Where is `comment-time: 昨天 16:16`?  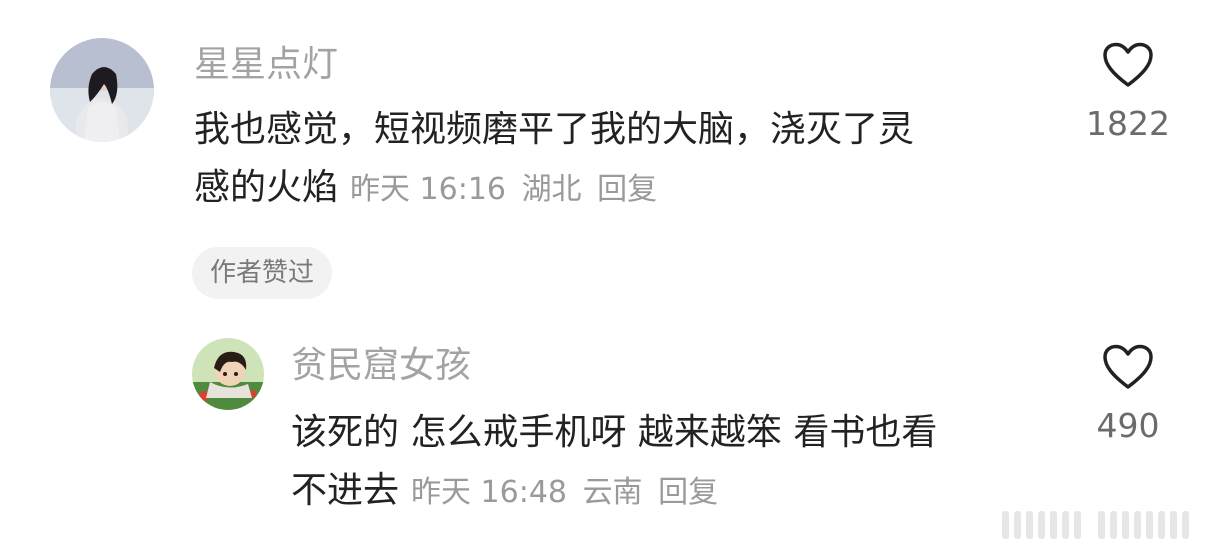 comment-time: 昨天 16:16 is located at coordinates (428, 189).